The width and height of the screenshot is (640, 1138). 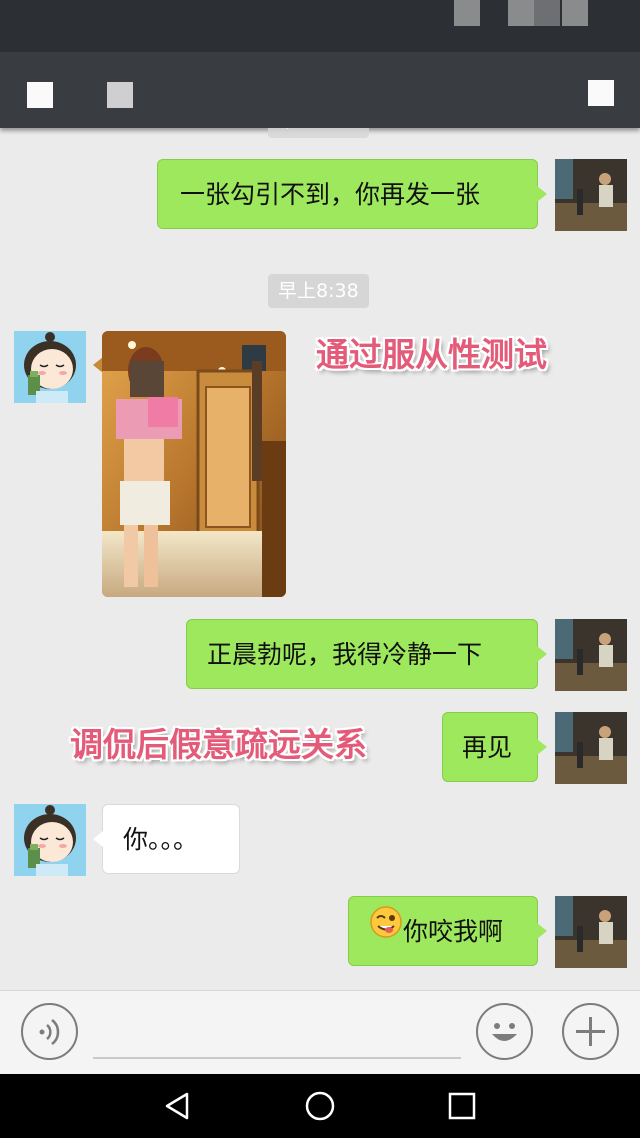 What do you see at coordinates (320, 1032) in the screenshot?
I see `input-bar` at bounding box center [320, 1032].